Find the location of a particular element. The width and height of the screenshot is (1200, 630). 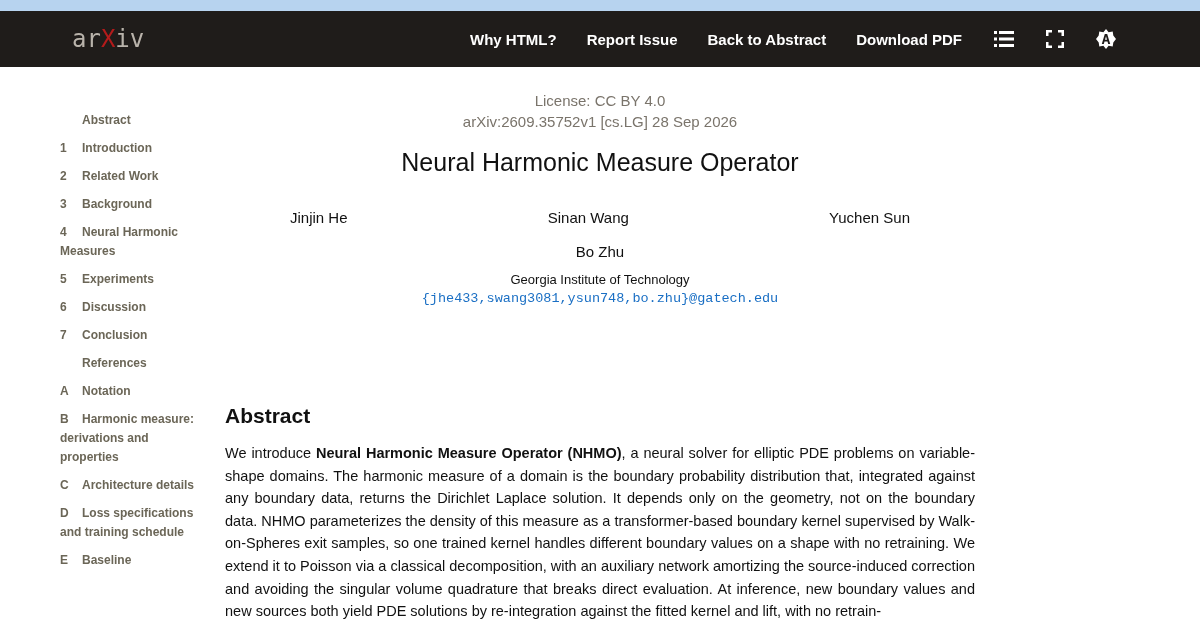

toc-link: 1 Introduction is located at coordinates (131, 148).